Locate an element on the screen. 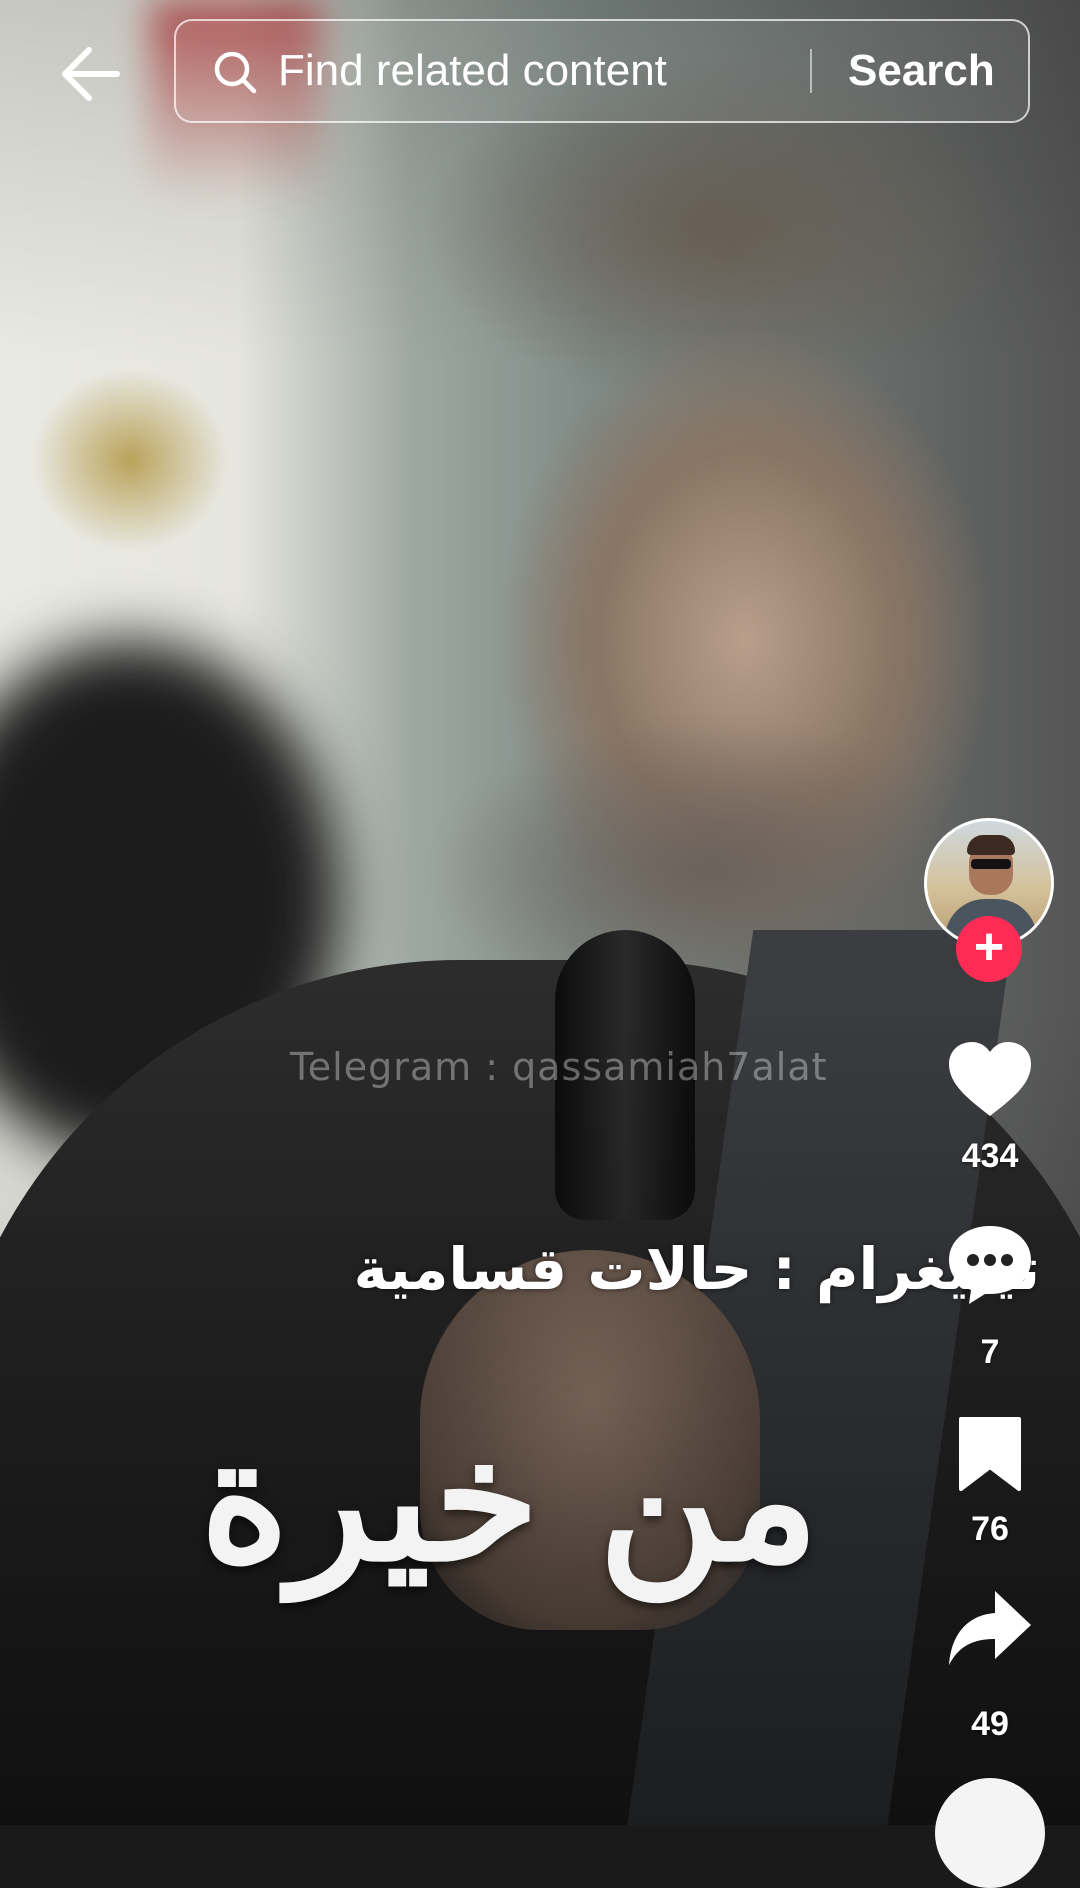 Image resolution: width=1080 pixels, height=1888 pixels. comment-count: 7 is located at coordinates (990, 1352).